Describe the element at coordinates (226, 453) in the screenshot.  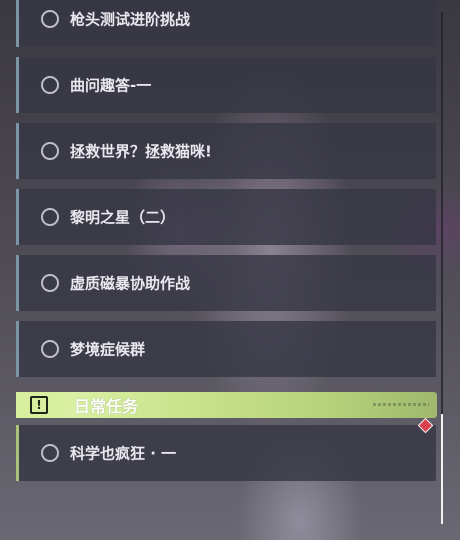
I see `daily-quest-item: 科学也疯狂 · 一` at that location.